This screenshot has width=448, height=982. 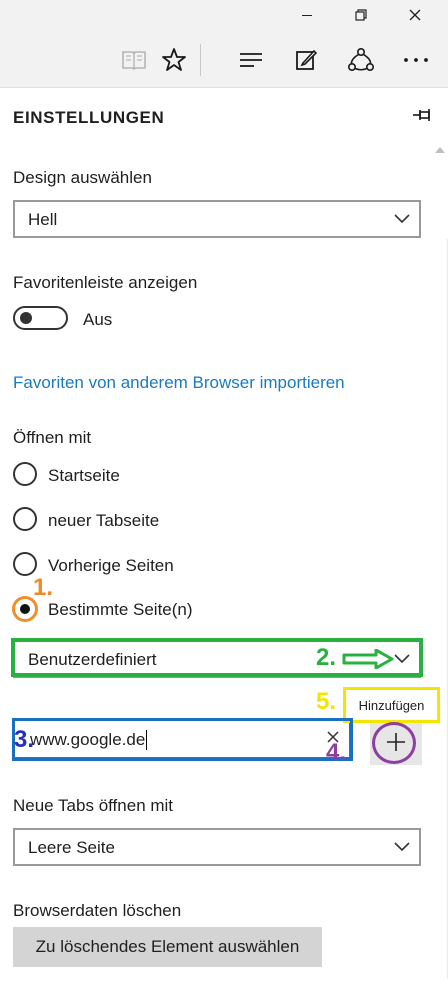 What do you see at coordinates (217, 847) in the screenshot?
I see `new-tabs-select: Leere Seite` at bounding box center [217, 847].